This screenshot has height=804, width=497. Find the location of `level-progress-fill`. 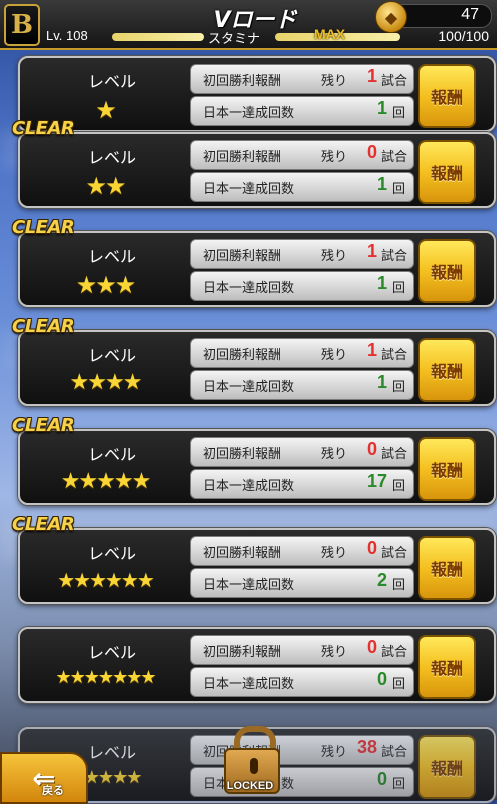

level-progress-fill is located at coordinates (158, 37).